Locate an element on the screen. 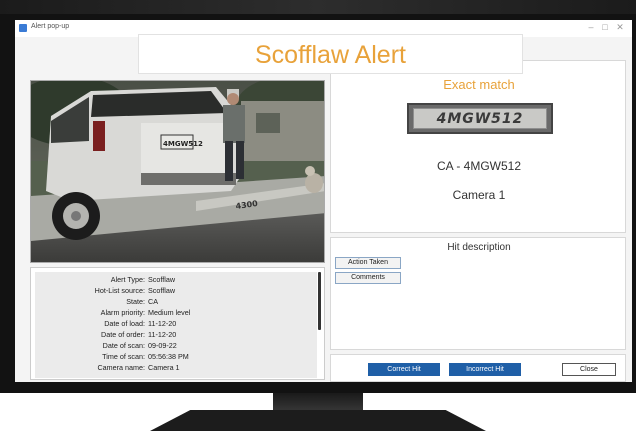  detail-row-date-of-load: Date of load: 11-12-20 is located at coordinates (176, 324).